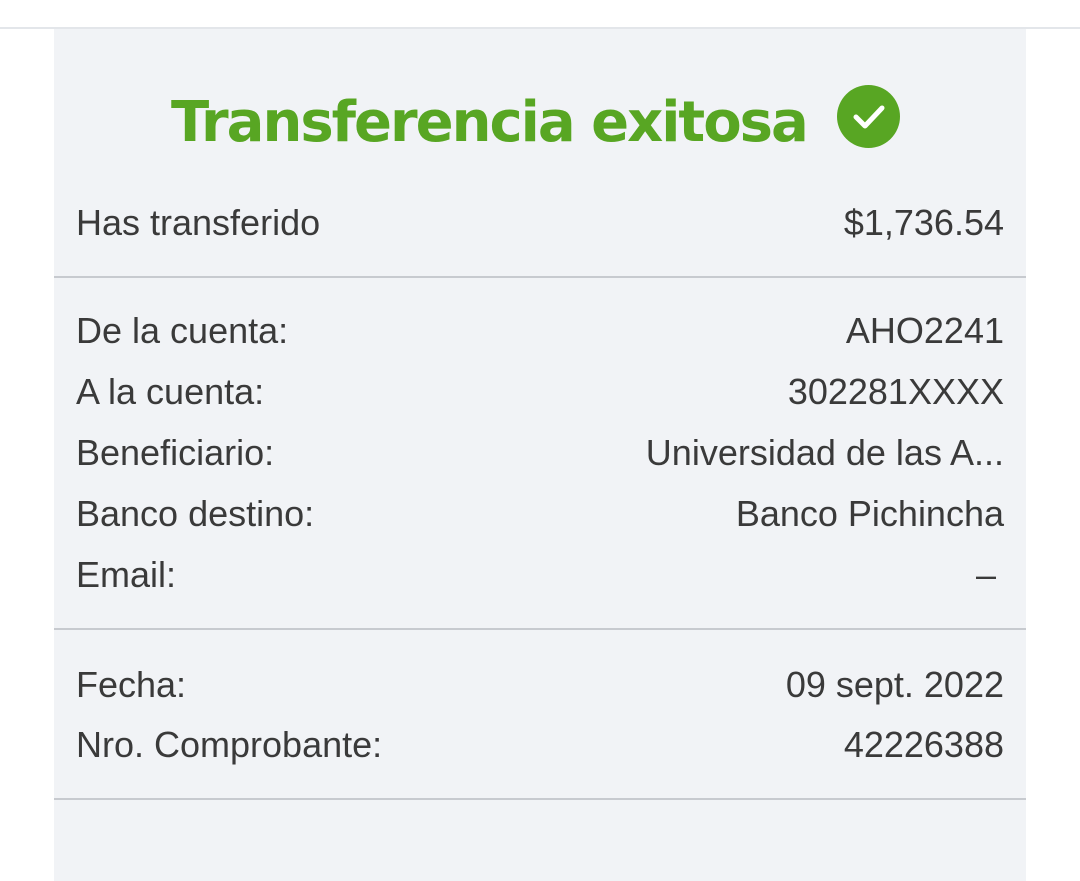  Describe the element at coordinates (540, 514) in the screenshot. I see `detail-row-destination-bank: Banco destino: Banco Pichincha` at that location.